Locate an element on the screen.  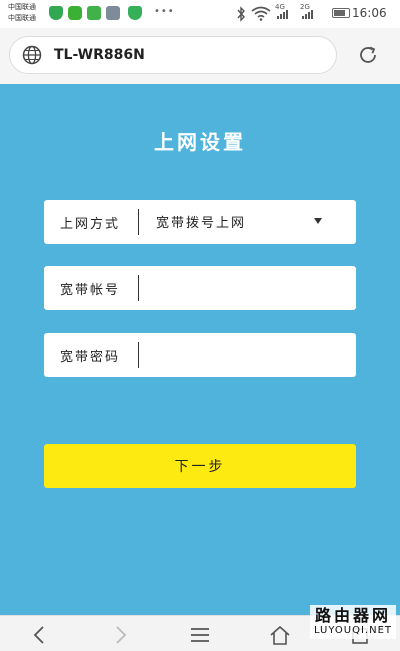
site-watermark: 路由器网 LUYOUQI.NET is located at coordinates (353, 622).